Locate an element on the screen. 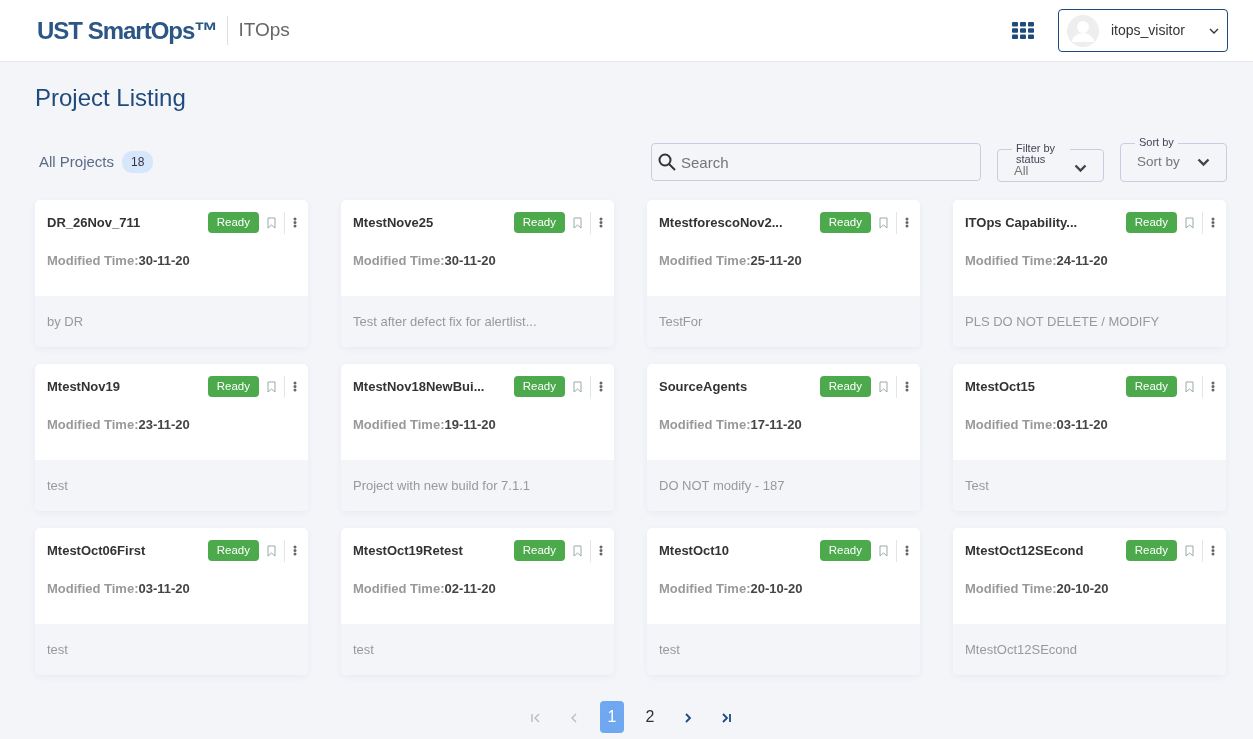 The image size is (1253, 739). project-name: MtestOct10 is located at coordinates (694, 551).